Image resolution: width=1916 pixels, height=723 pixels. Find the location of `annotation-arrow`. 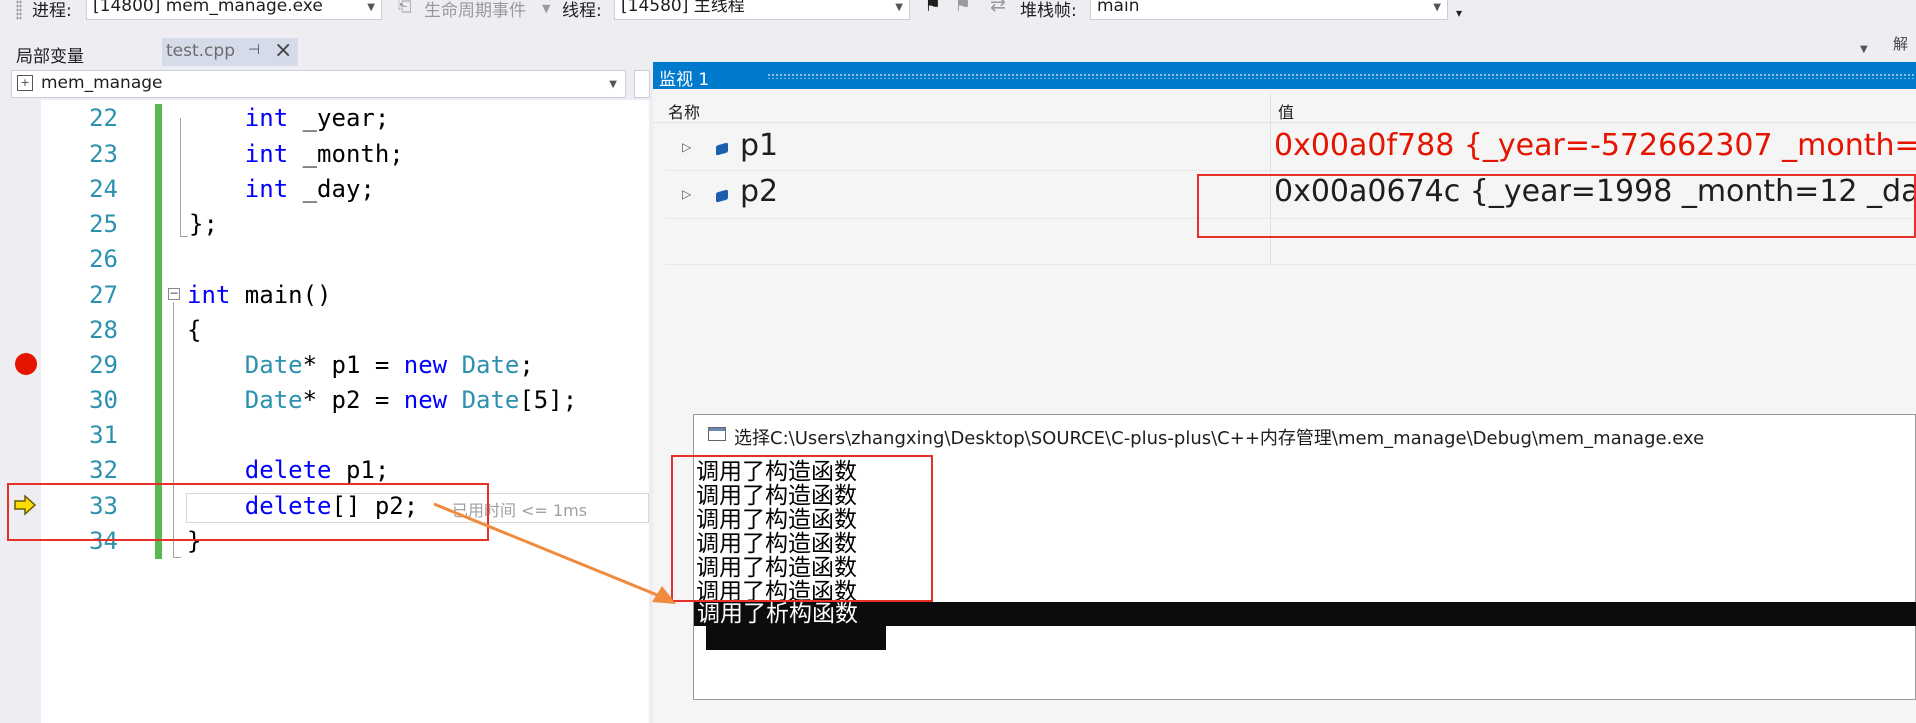

annotation-arrow is located at coordinates (554, 553).